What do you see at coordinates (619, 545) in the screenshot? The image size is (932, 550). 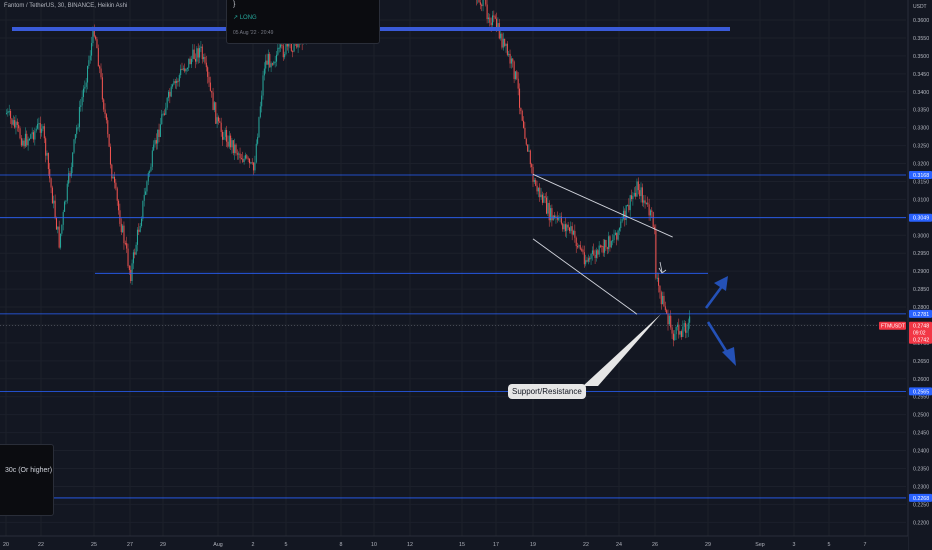 I see `time-tick-label: 24` at bounding box center [619, 545].